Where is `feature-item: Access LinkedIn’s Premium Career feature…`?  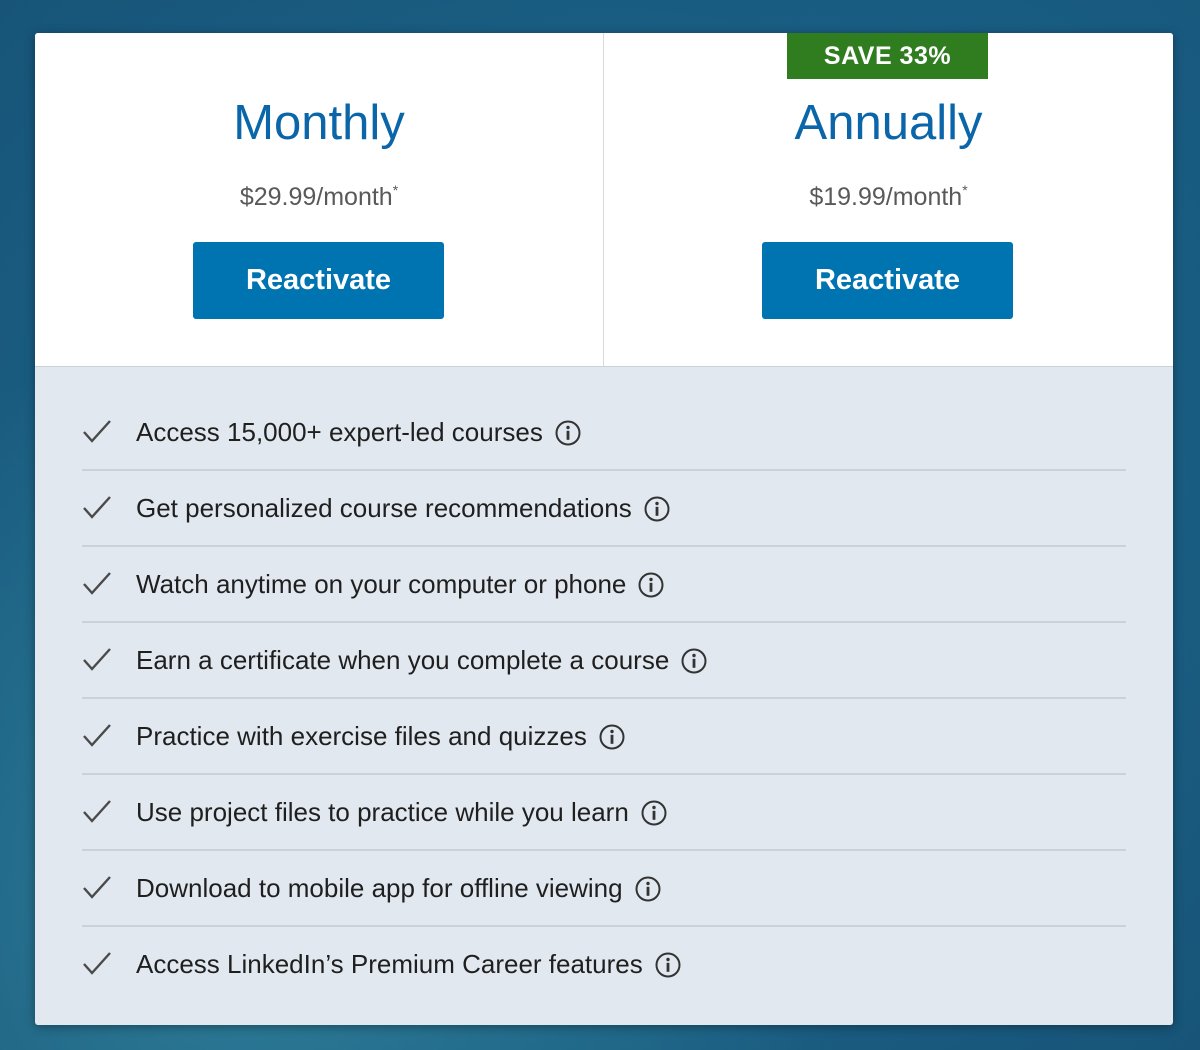
feature-item: Access LinkedIn’s Premium Career feature… is located at coordinates (604, 964).